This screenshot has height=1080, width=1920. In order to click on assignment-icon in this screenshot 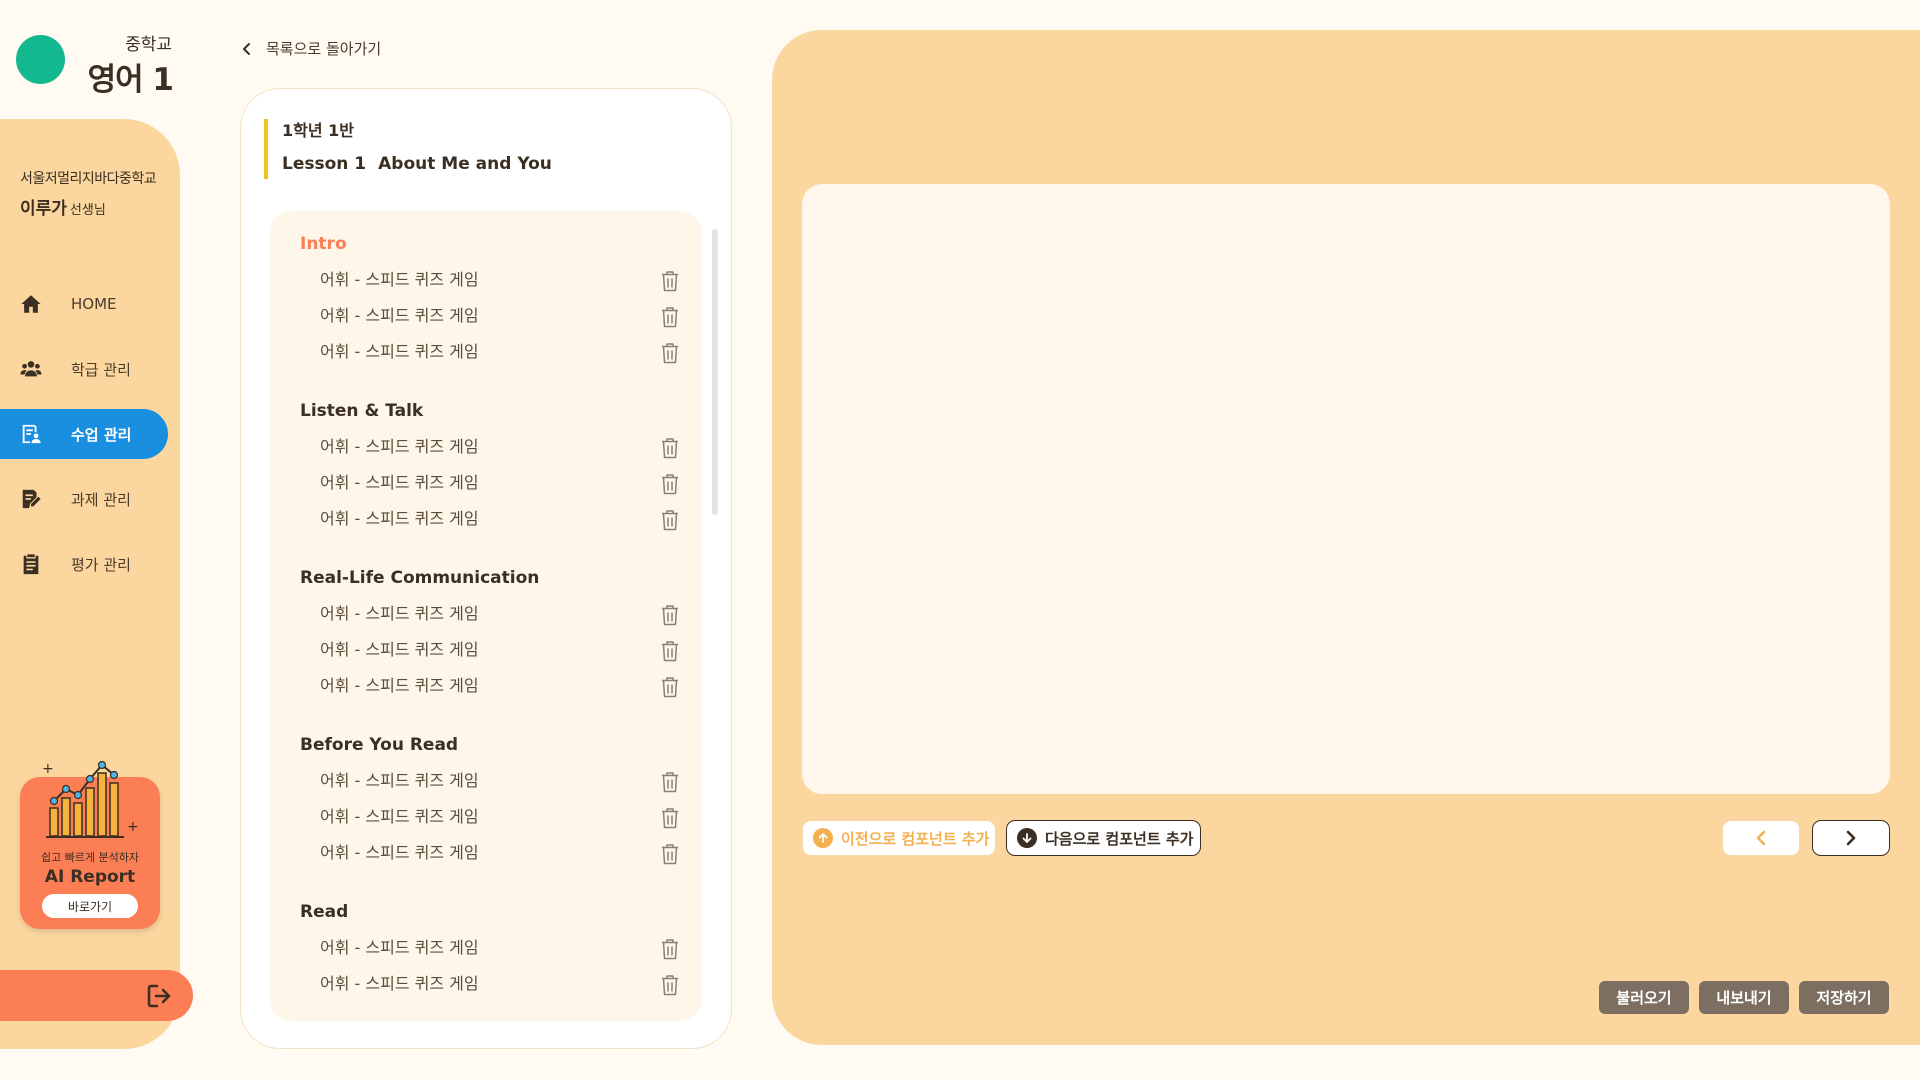, I will do `click(31, 499)`.